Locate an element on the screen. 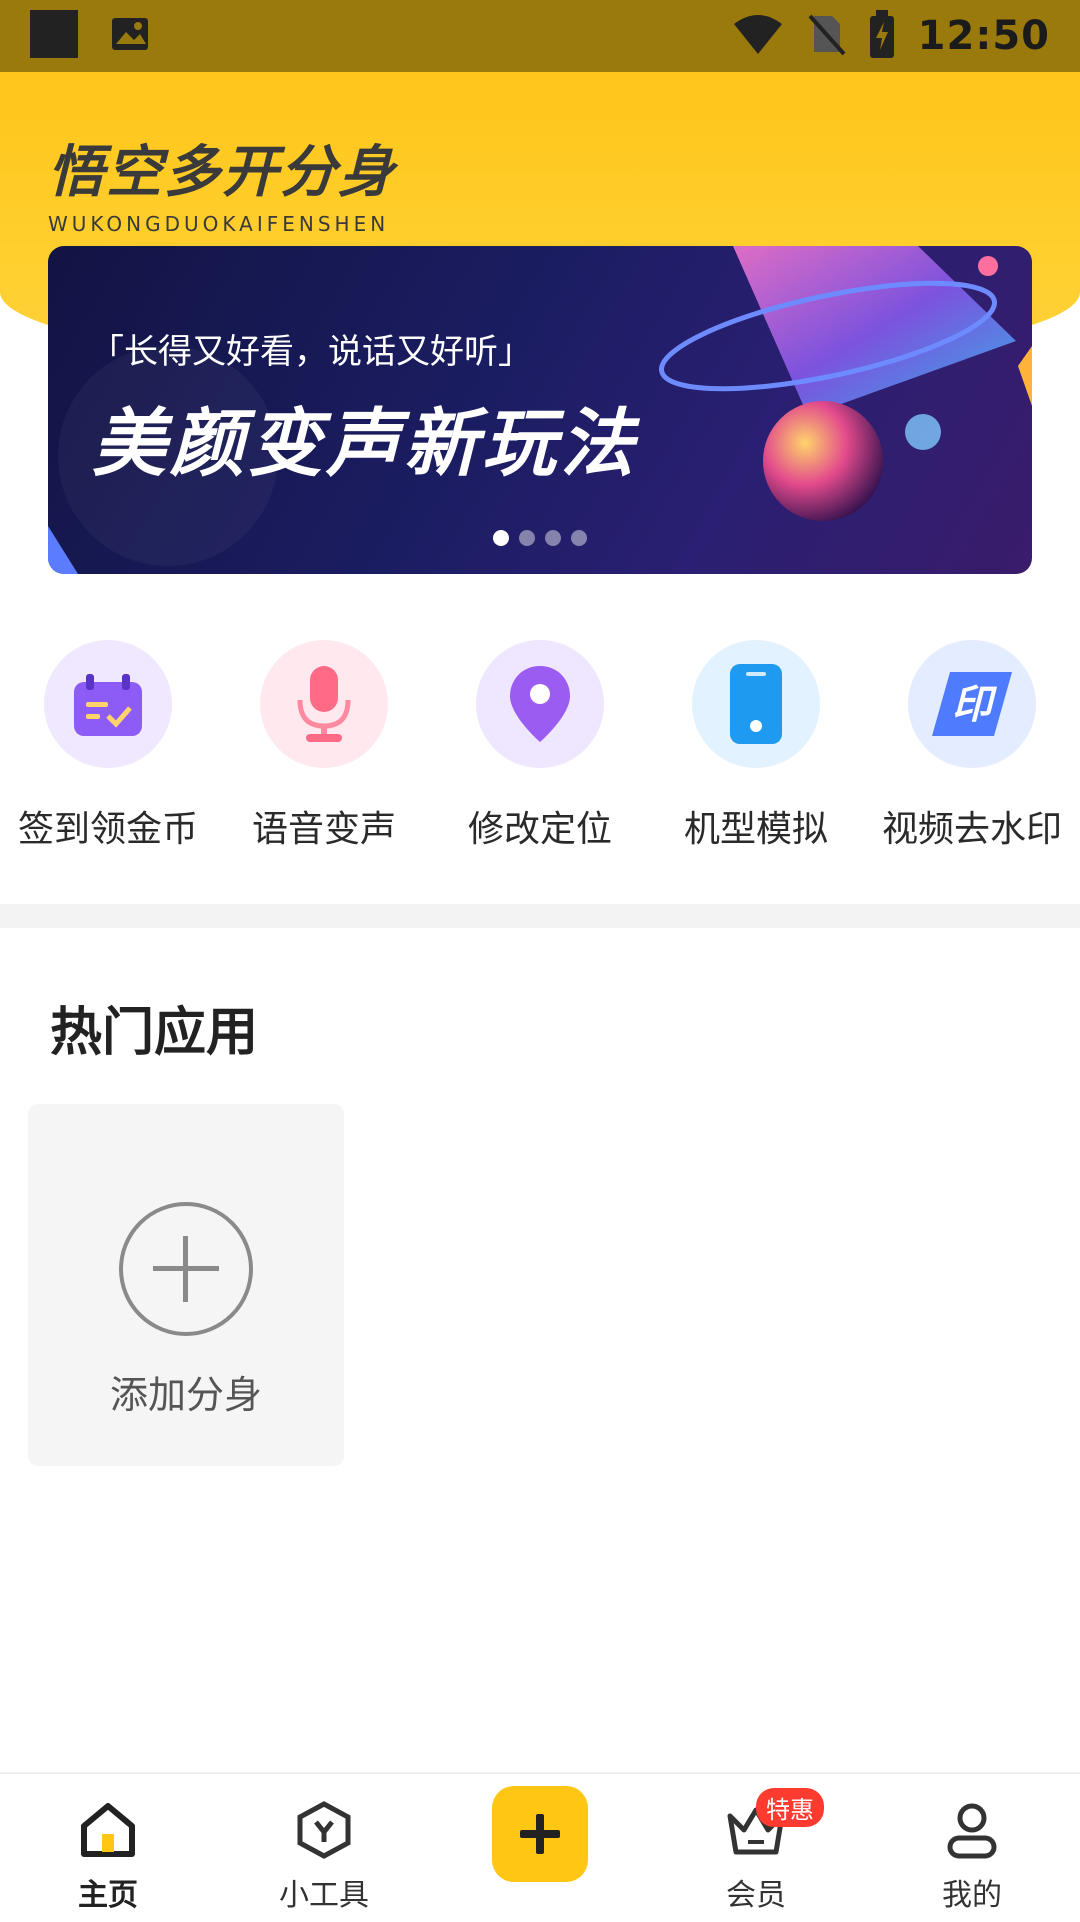 The width and height of the screenshot is (1080, 1922). section-divider is located at coordinates (540, 916).